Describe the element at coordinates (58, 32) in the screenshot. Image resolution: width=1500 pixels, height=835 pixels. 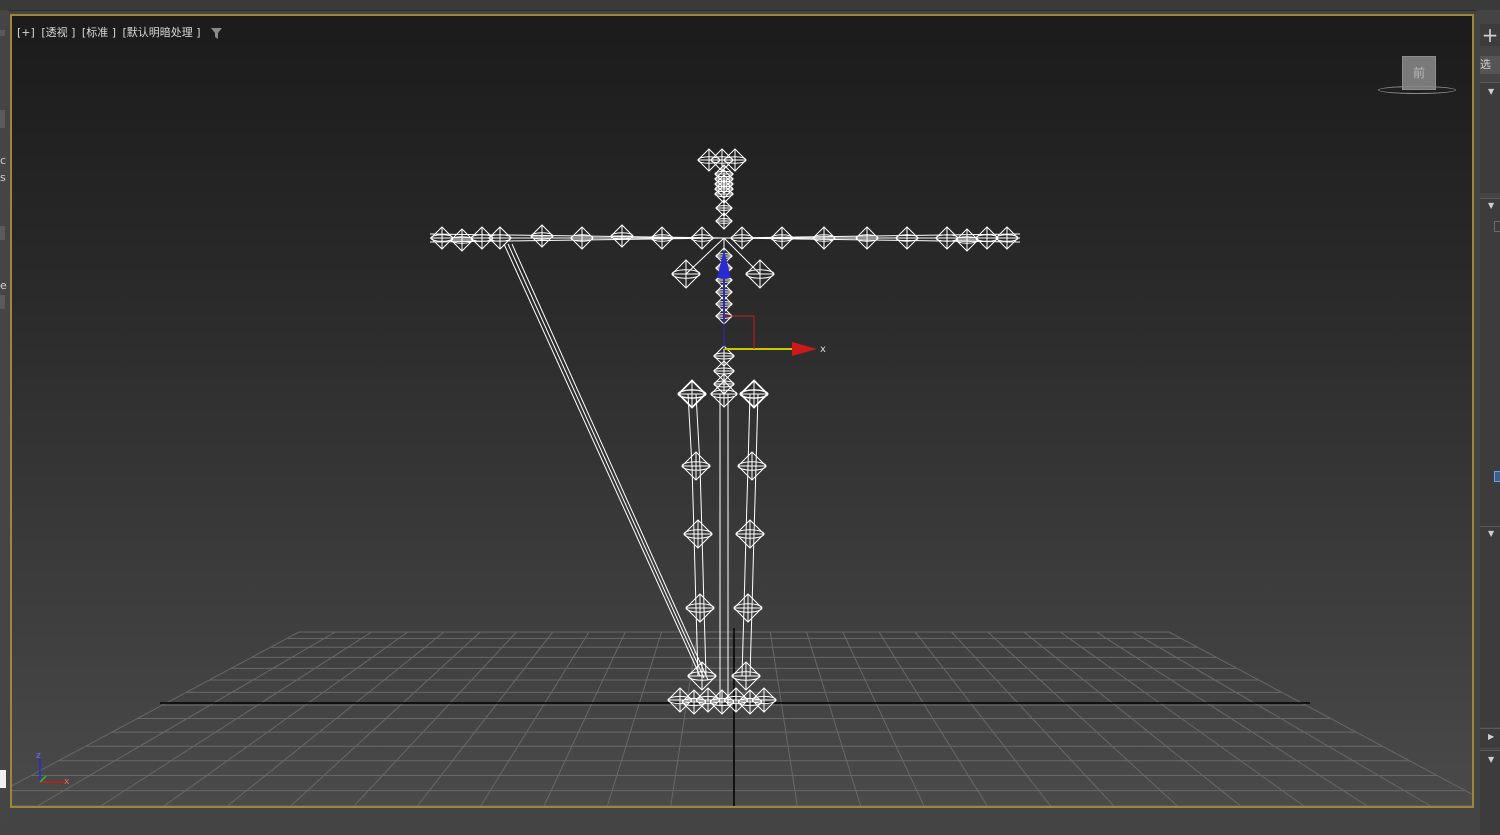
I see `viewport-pov-menu: [透视 ]` at that location.